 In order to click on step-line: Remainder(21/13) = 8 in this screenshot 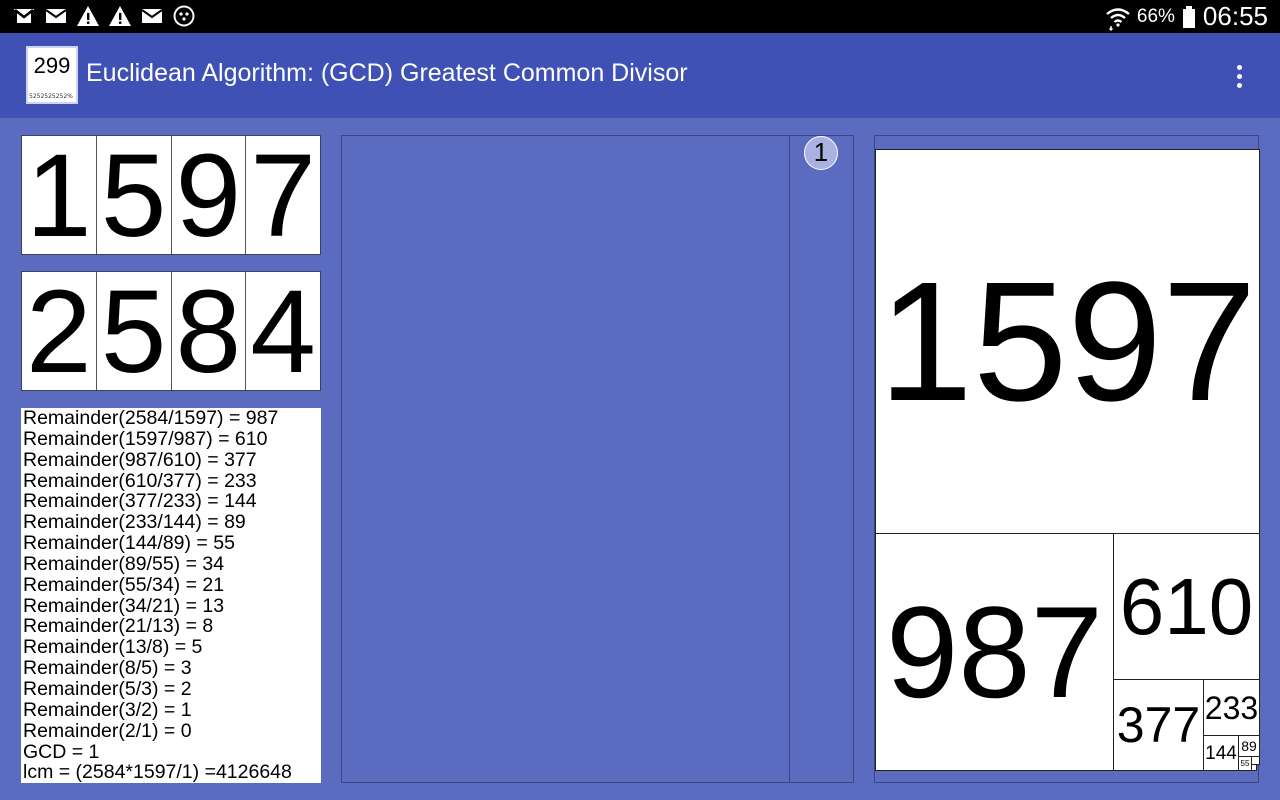, I will do `click(118, 626)`.